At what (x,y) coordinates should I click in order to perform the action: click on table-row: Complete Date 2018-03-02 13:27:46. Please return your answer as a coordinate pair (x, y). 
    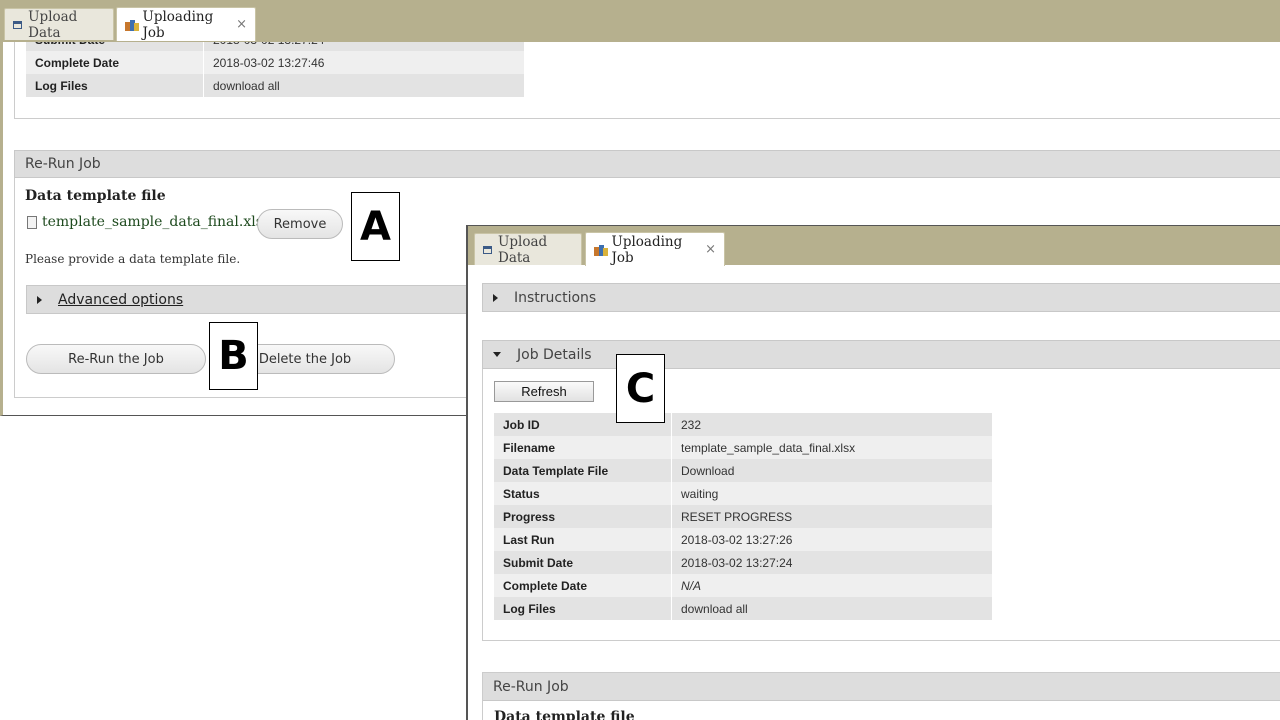
    Looking at the image, I should click on (275, 62).